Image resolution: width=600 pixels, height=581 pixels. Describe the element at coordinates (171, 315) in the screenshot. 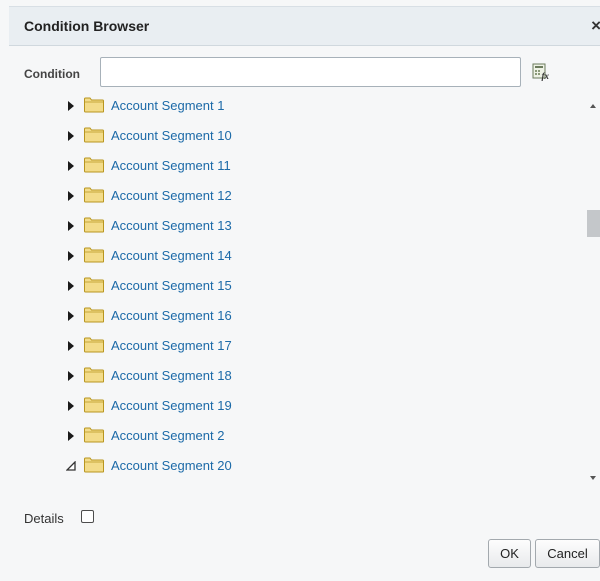

I see `tree-node-label: Account Segment 16` at that location.